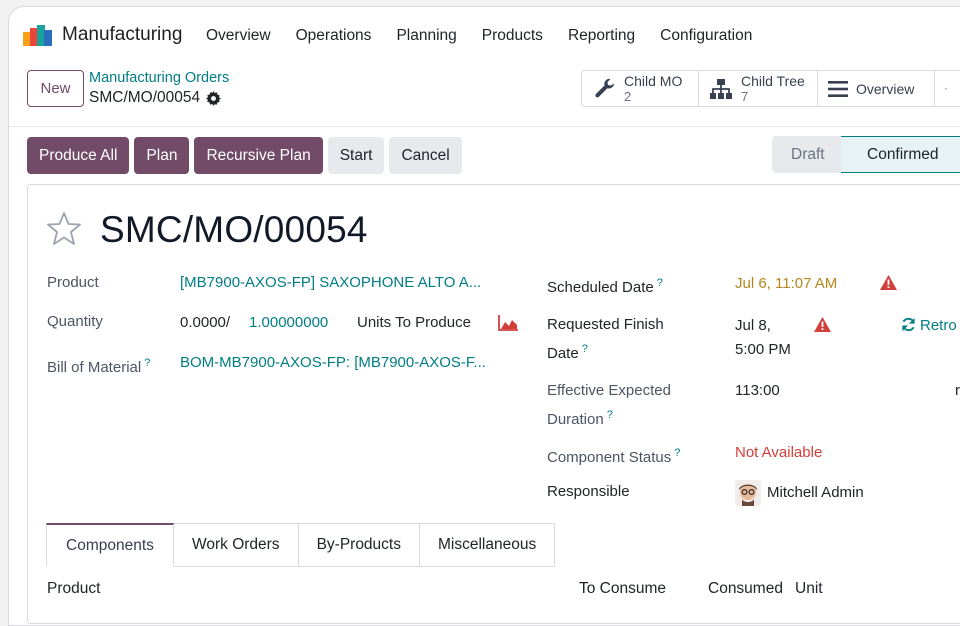  I want to click on breadcrumb-current: SMC/MO/00054, so click(159, 98).